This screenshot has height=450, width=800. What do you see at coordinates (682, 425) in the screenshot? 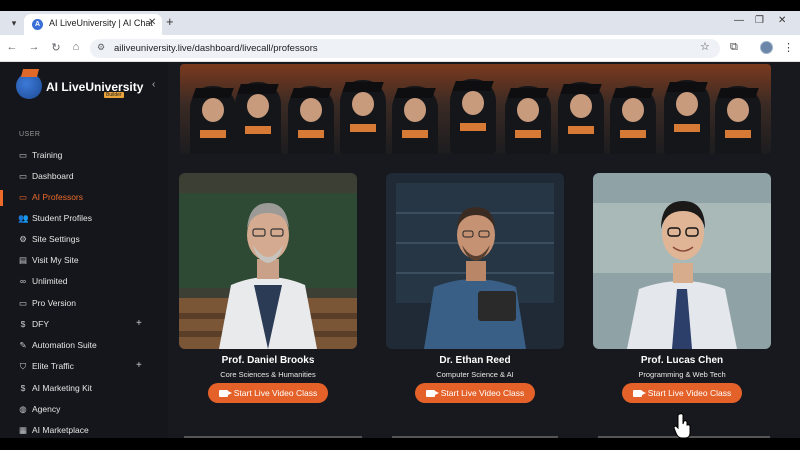
I see `hand-pointer-icon` at bounding box center [682, 425].